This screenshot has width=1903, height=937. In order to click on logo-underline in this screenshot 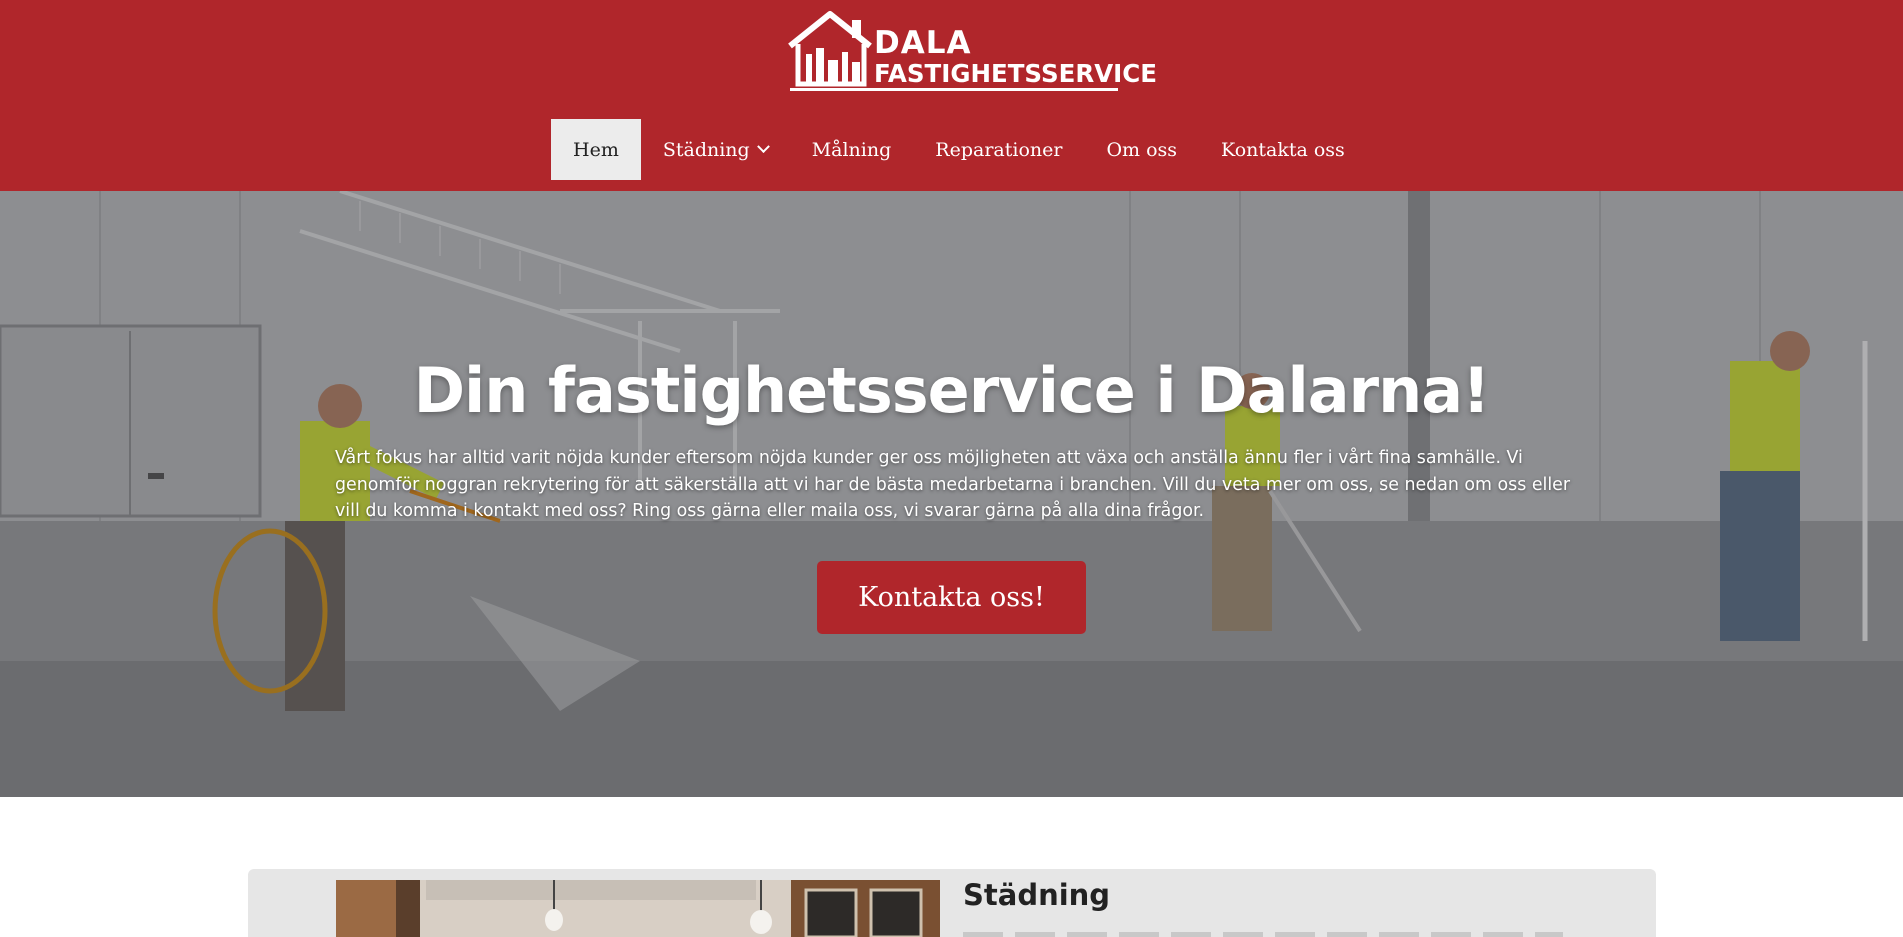, I will do `click(954, 89)`.